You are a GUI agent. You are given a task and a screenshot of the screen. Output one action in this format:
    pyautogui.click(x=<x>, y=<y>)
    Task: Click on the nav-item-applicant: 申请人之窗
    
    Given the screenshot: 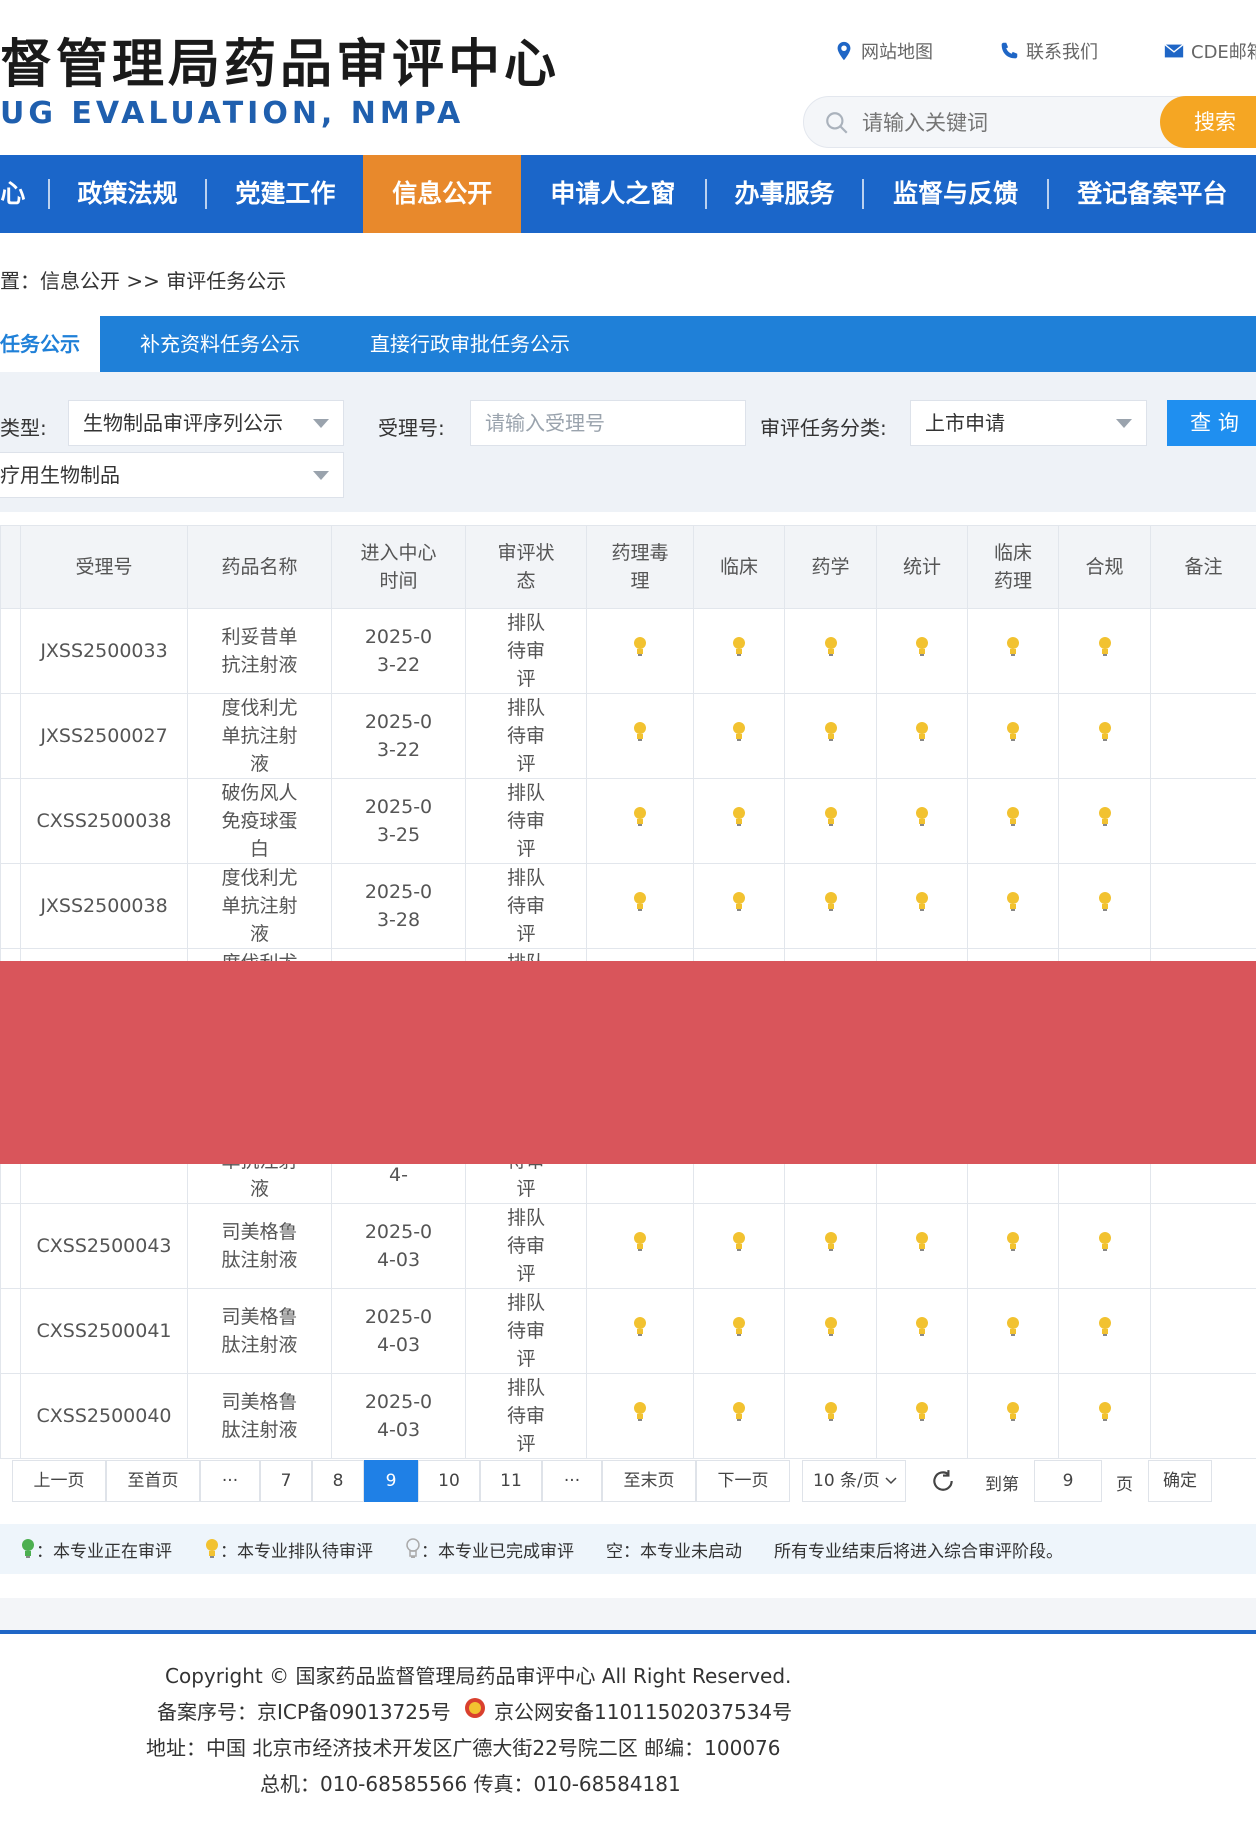 What is the action you would take?
    pyautogui.click(x=612, y=194)
    